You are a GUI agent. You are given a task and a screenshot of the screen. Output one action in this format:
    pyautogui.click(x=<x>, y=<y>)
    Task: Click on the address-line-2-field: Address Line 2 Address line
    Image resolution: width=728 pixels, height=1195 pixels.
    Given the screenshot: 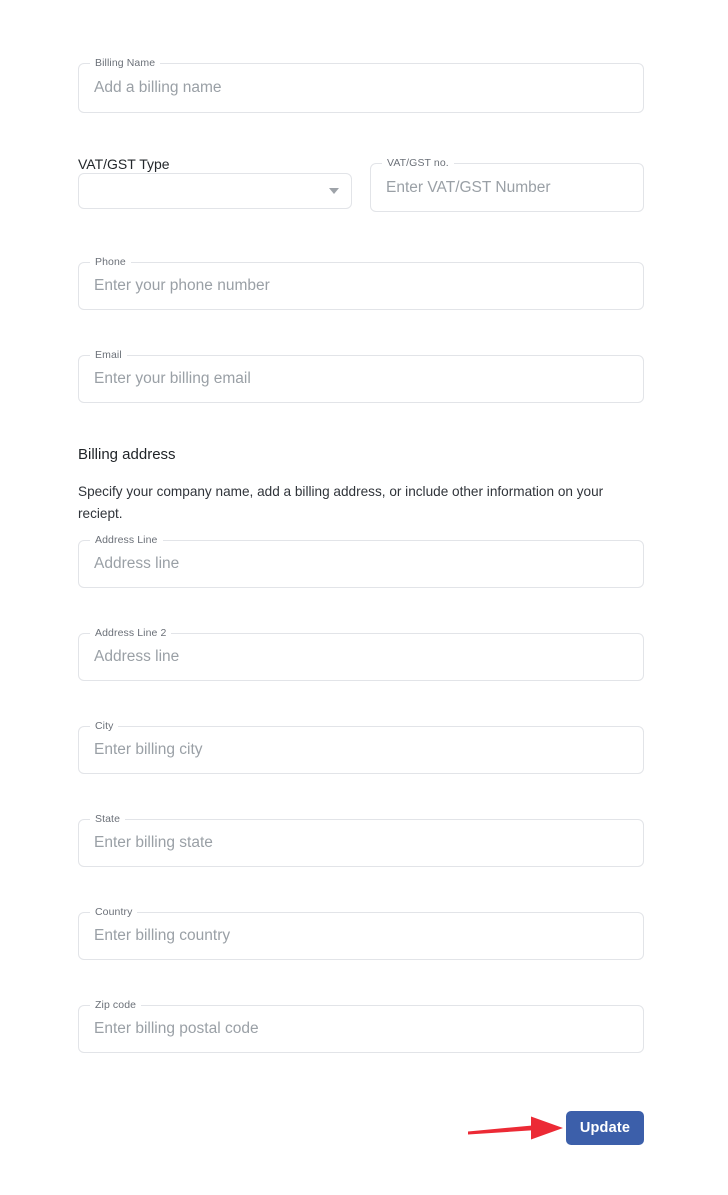 What is the action you would take?
    pyautogui.click(x=361, y=654)
    